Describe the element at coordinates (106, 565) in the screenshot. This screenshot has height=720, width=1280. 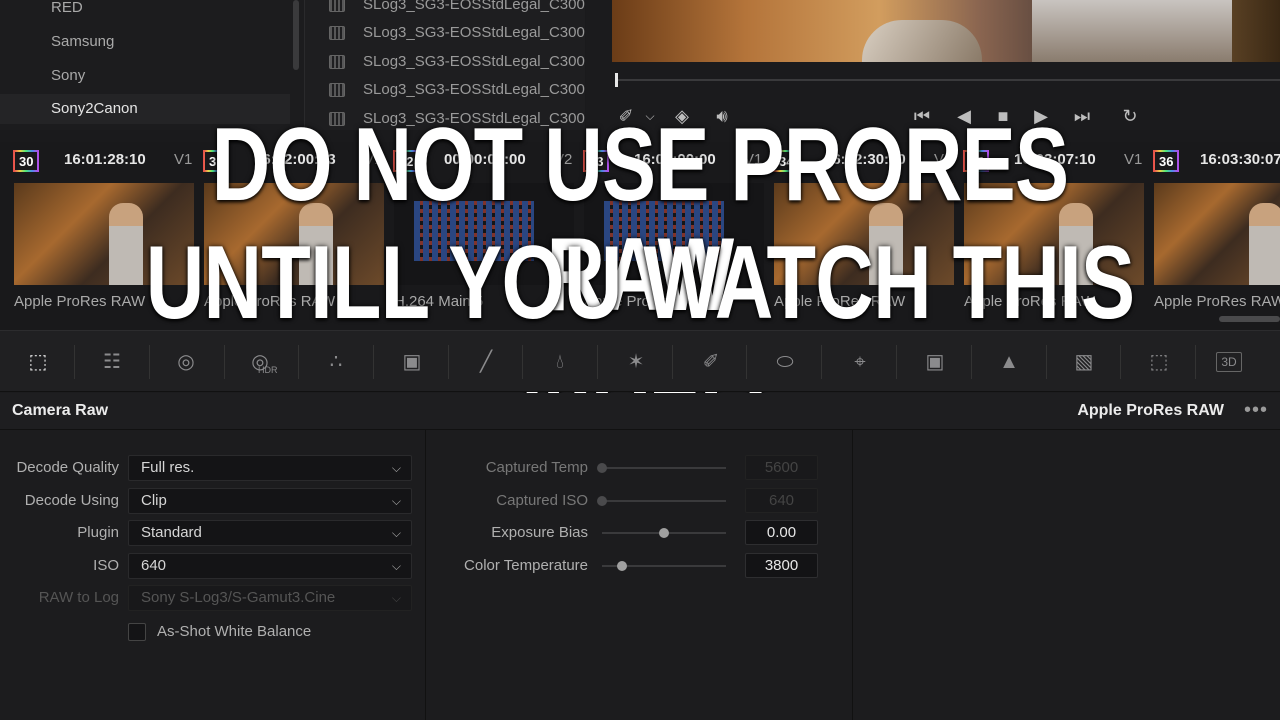
I see `iso-label: ISO` at that location.